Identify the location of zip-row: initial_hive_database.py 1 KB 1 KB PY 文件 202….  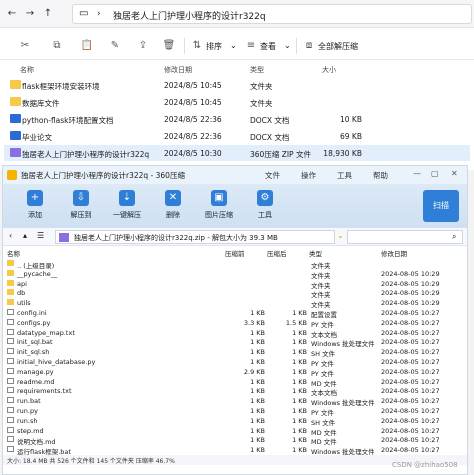
(235, 362).